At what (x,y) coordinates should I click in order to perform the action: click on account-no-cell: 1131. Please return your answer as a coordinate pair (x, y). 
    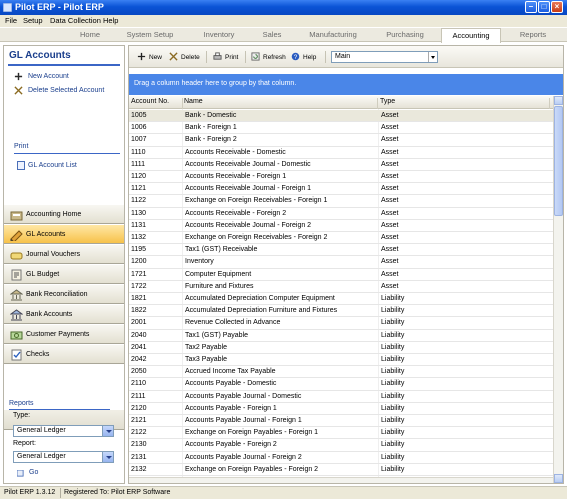
    Looking at the image, I should click on (139, 225).